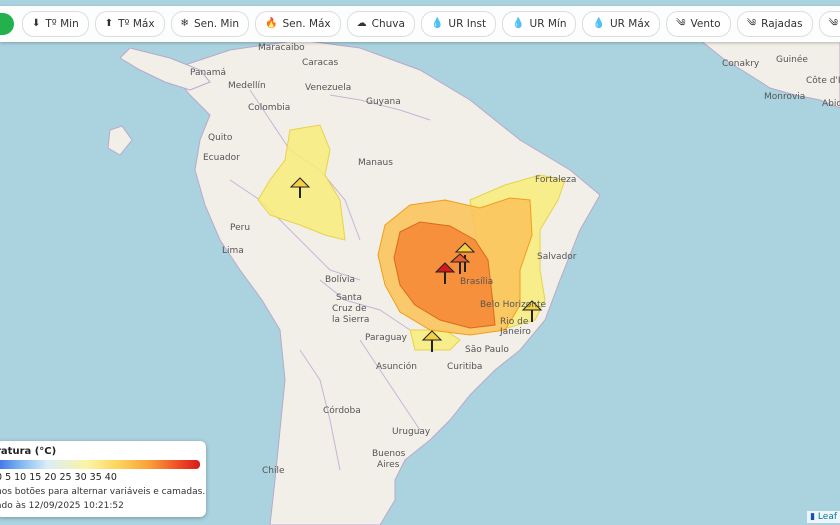 This screenshot has height=525, width=840. I want to click on layers-toggle-button, so click(7, 24).